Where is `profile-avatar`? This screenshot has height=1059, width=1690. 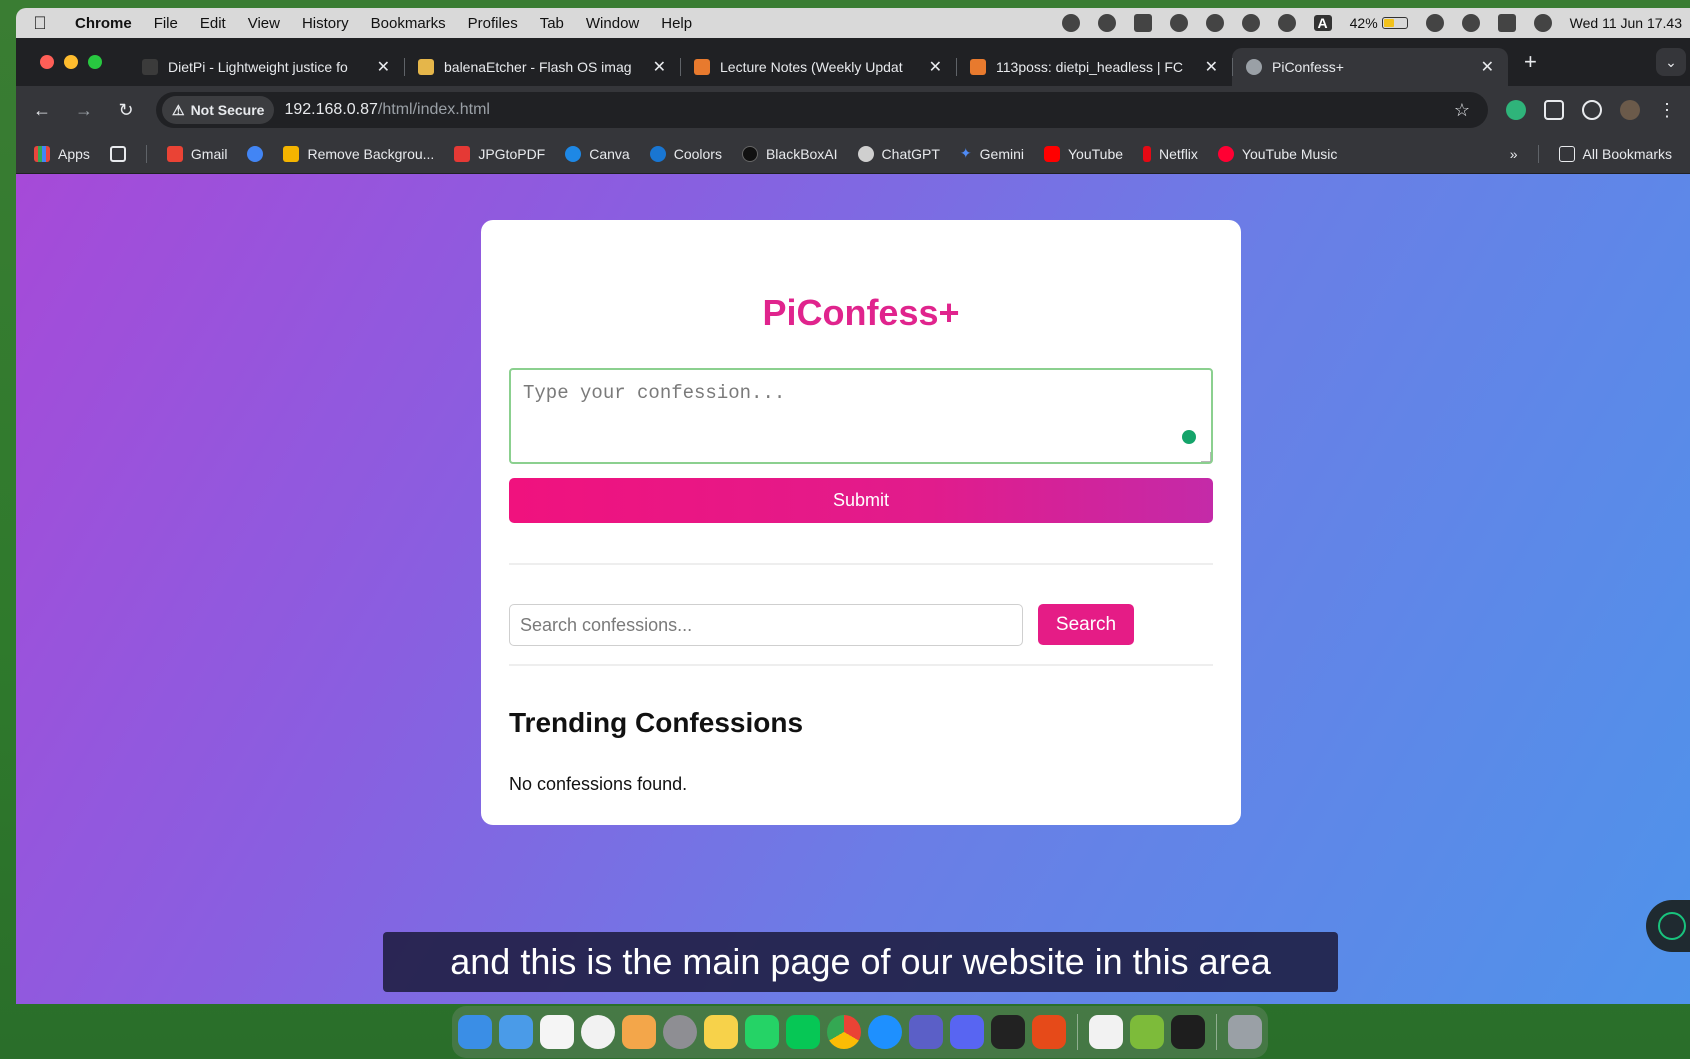
profile-avatar is located at coordinates (1630, 110).